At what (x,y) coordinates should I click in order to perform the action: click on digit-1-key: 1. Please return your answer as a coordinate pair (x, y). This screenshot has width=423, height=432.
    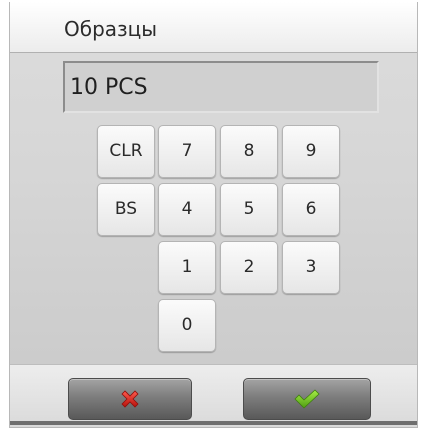
    Looking at the image, I should click on (187, 267).